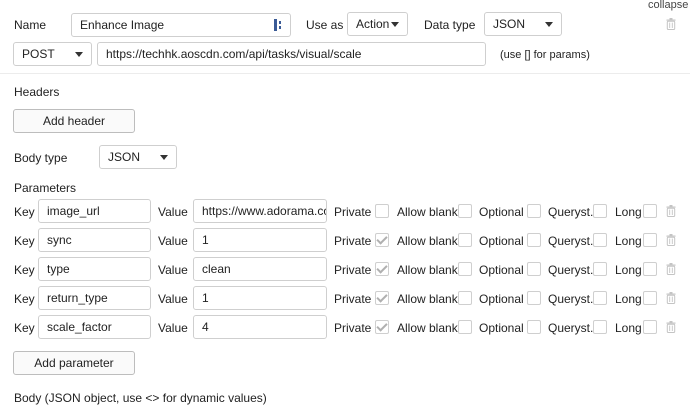  Describe the element at coordinates (181, 25) in the screenshot. I see `name-input: Enhance Image` at that location.